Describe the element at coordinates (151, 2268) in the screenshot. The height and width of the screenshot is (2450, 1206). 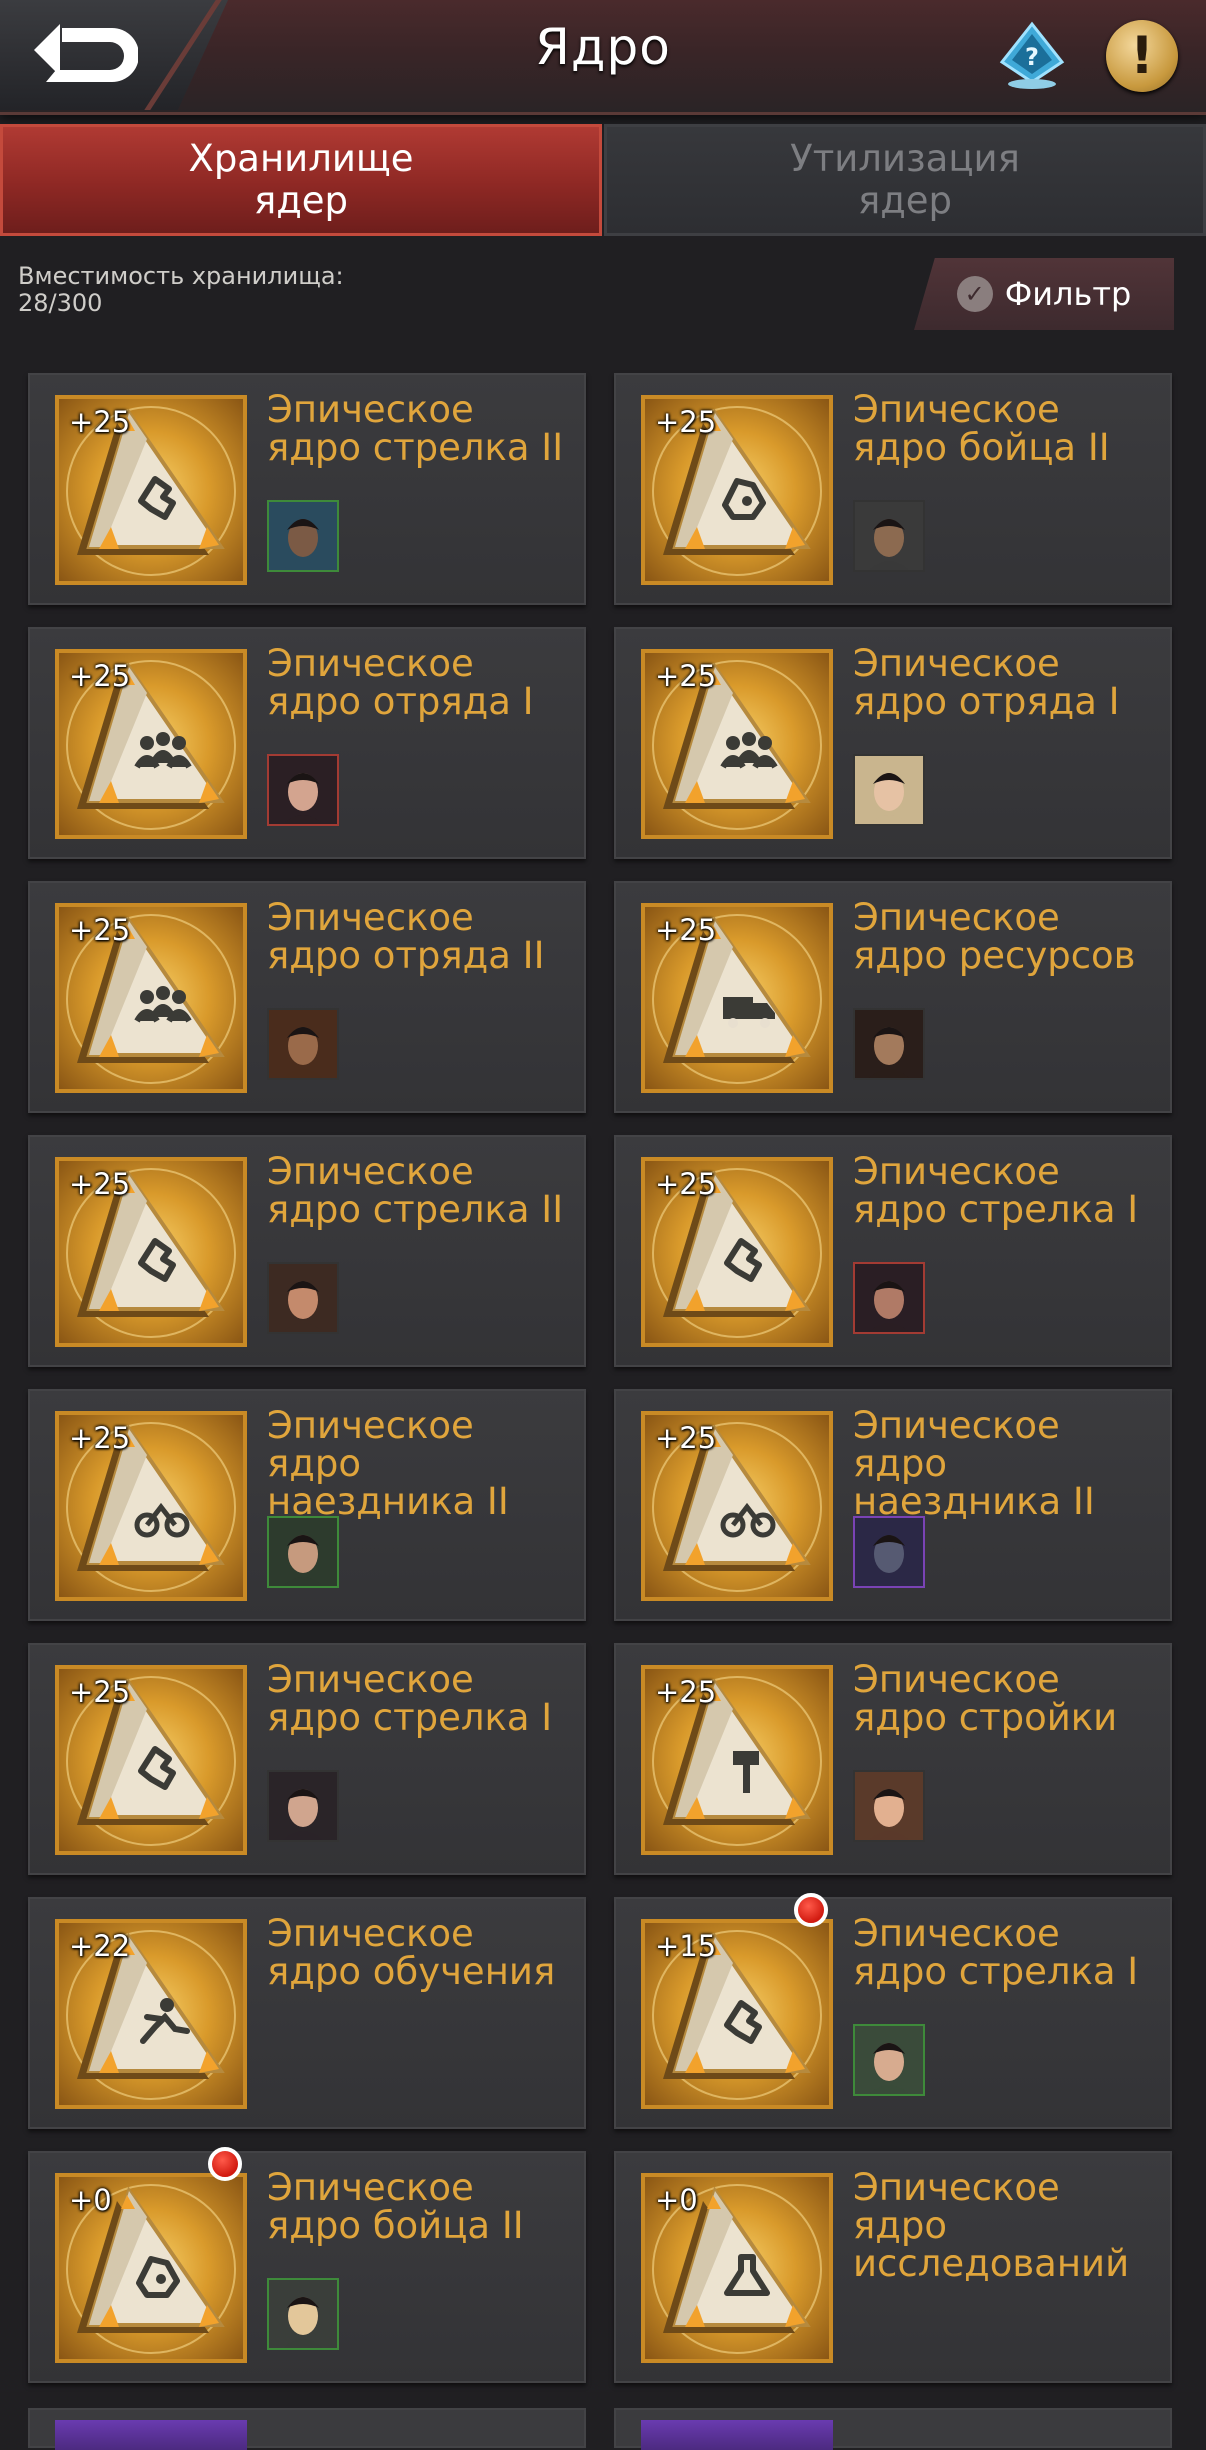
I see `core-icon-frame: +0` at that location.